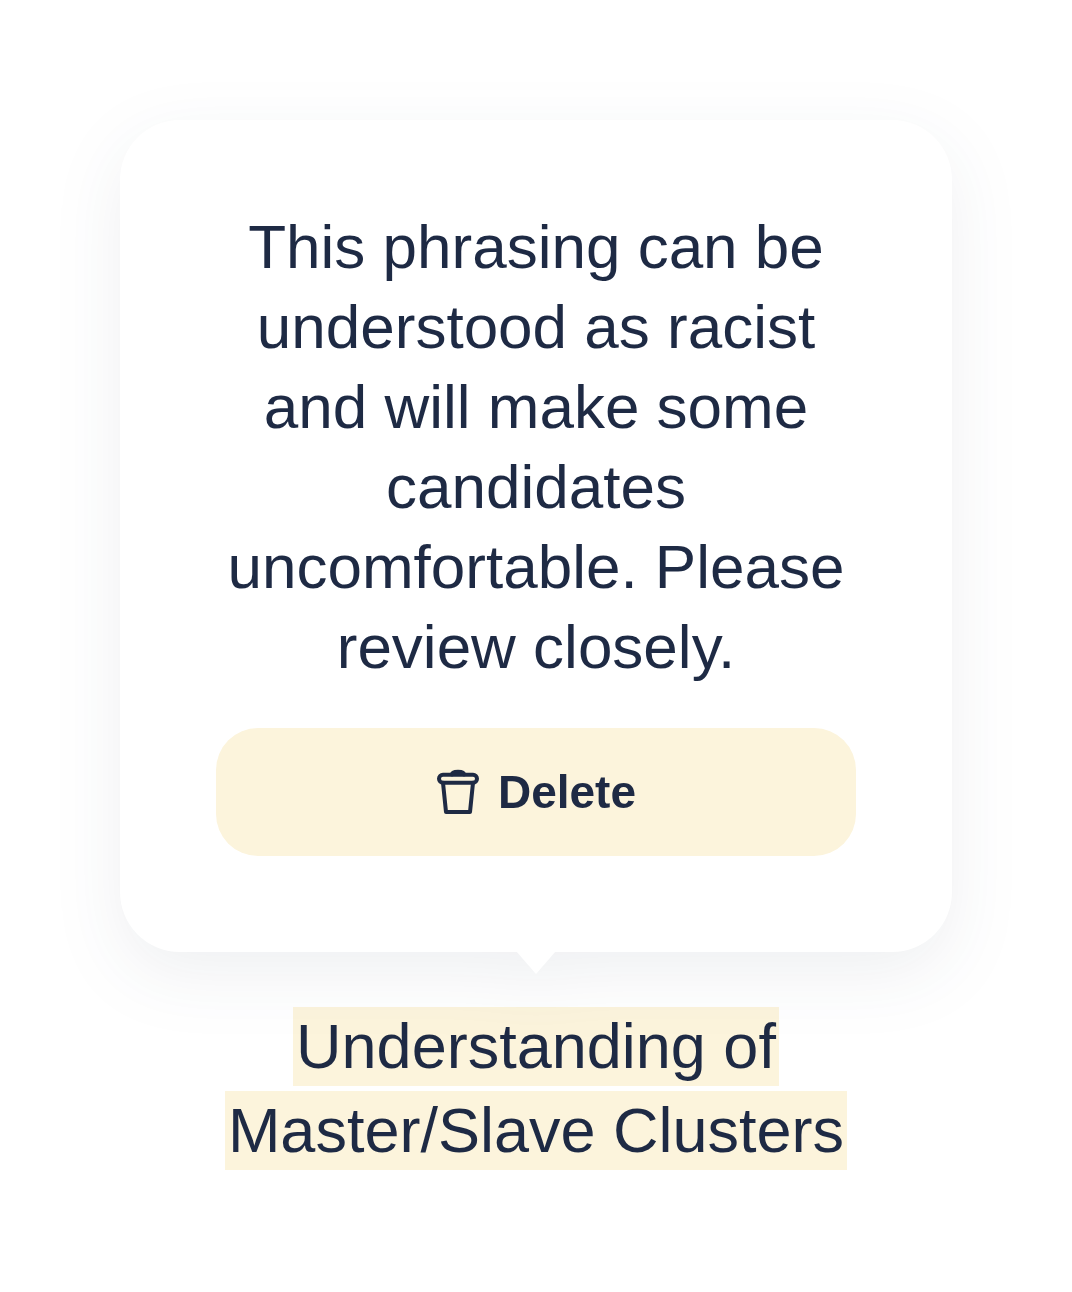 This screenshot has width=1072, height=1292. Describe the element at coordinates (457, 792) in the screenshot. I see `trash-icon` at that location.